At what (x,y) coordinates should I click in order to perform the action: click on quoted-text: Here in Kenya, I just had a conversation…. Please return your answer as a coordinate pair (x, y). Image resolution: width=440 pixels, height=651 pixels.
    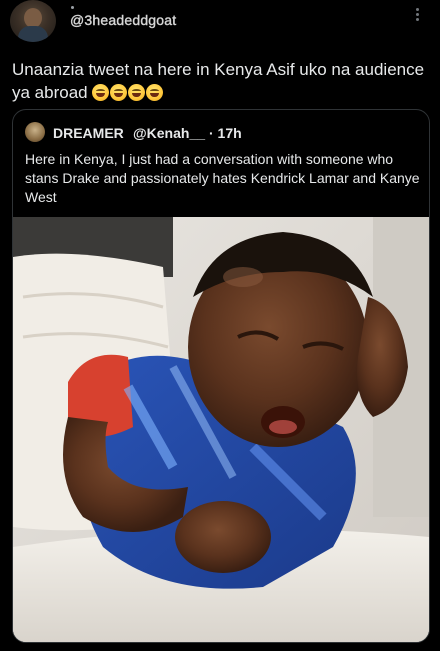
    Looking at the image, I should click on (222, 178).